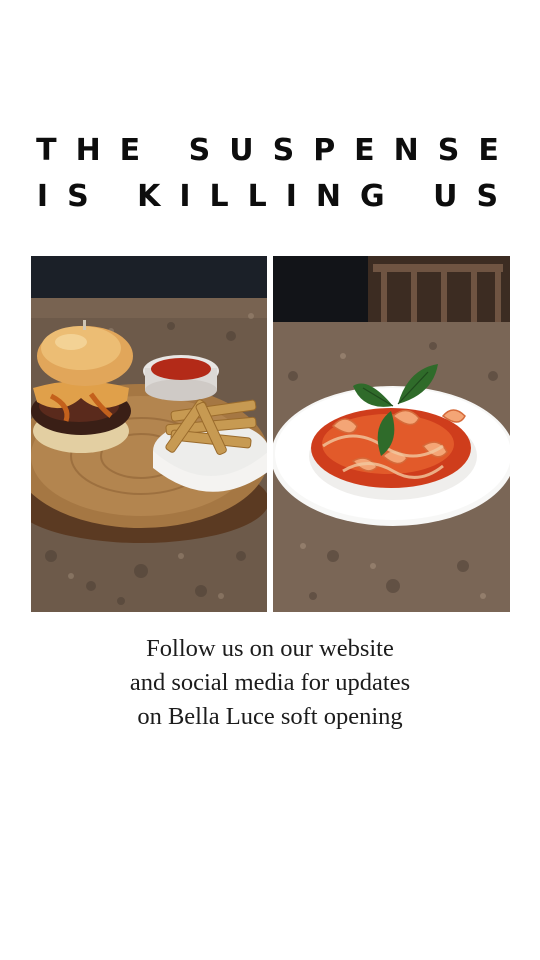 The image size is (540, 960). I want to click on headline-line-2: IS KILLING US, so click(277, 196).